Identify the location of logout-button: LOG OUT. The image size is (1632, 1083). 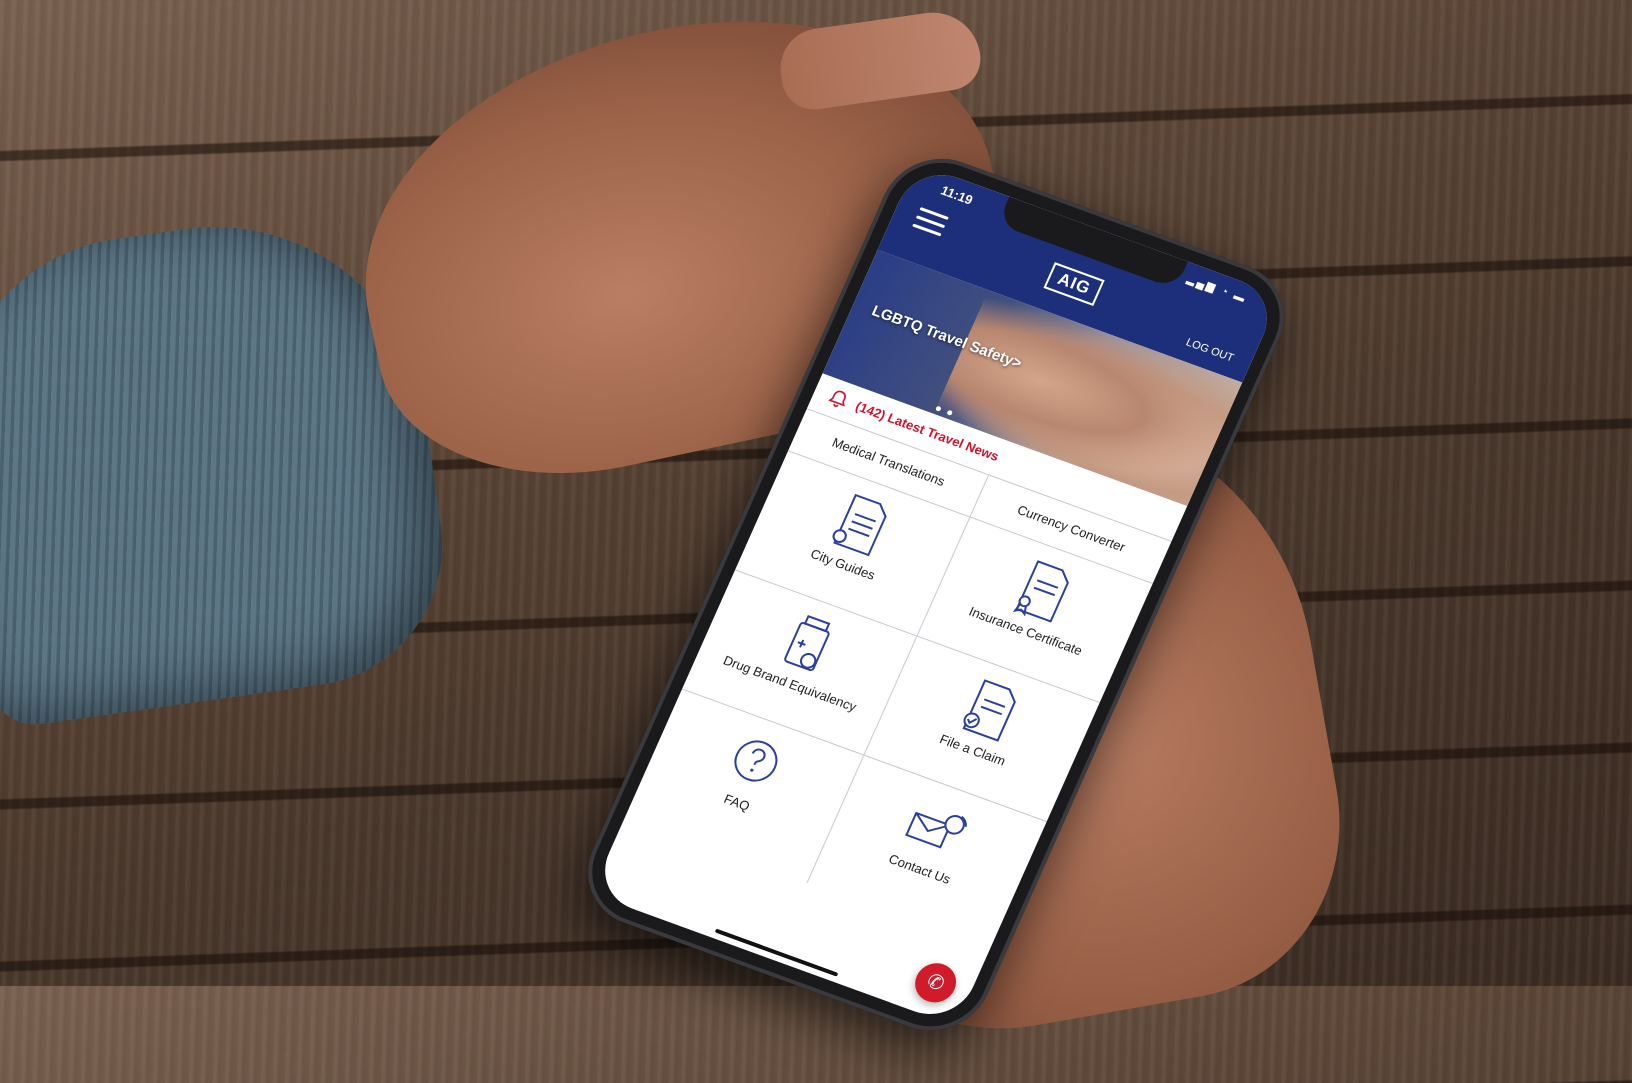
(1209, 351).